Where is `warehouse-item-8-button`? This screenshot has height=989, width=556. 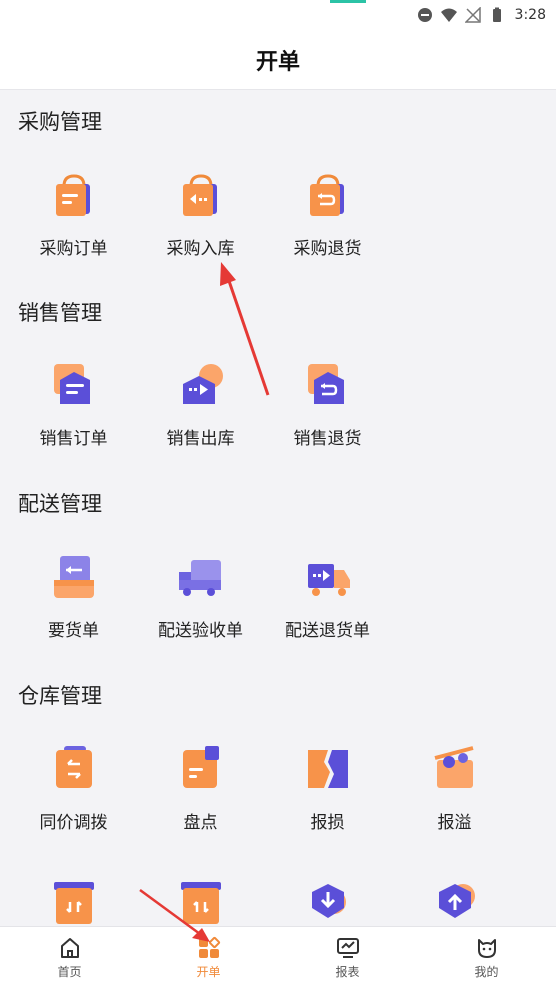 warehouse-item-8-button is located at coordinates (454, 902).